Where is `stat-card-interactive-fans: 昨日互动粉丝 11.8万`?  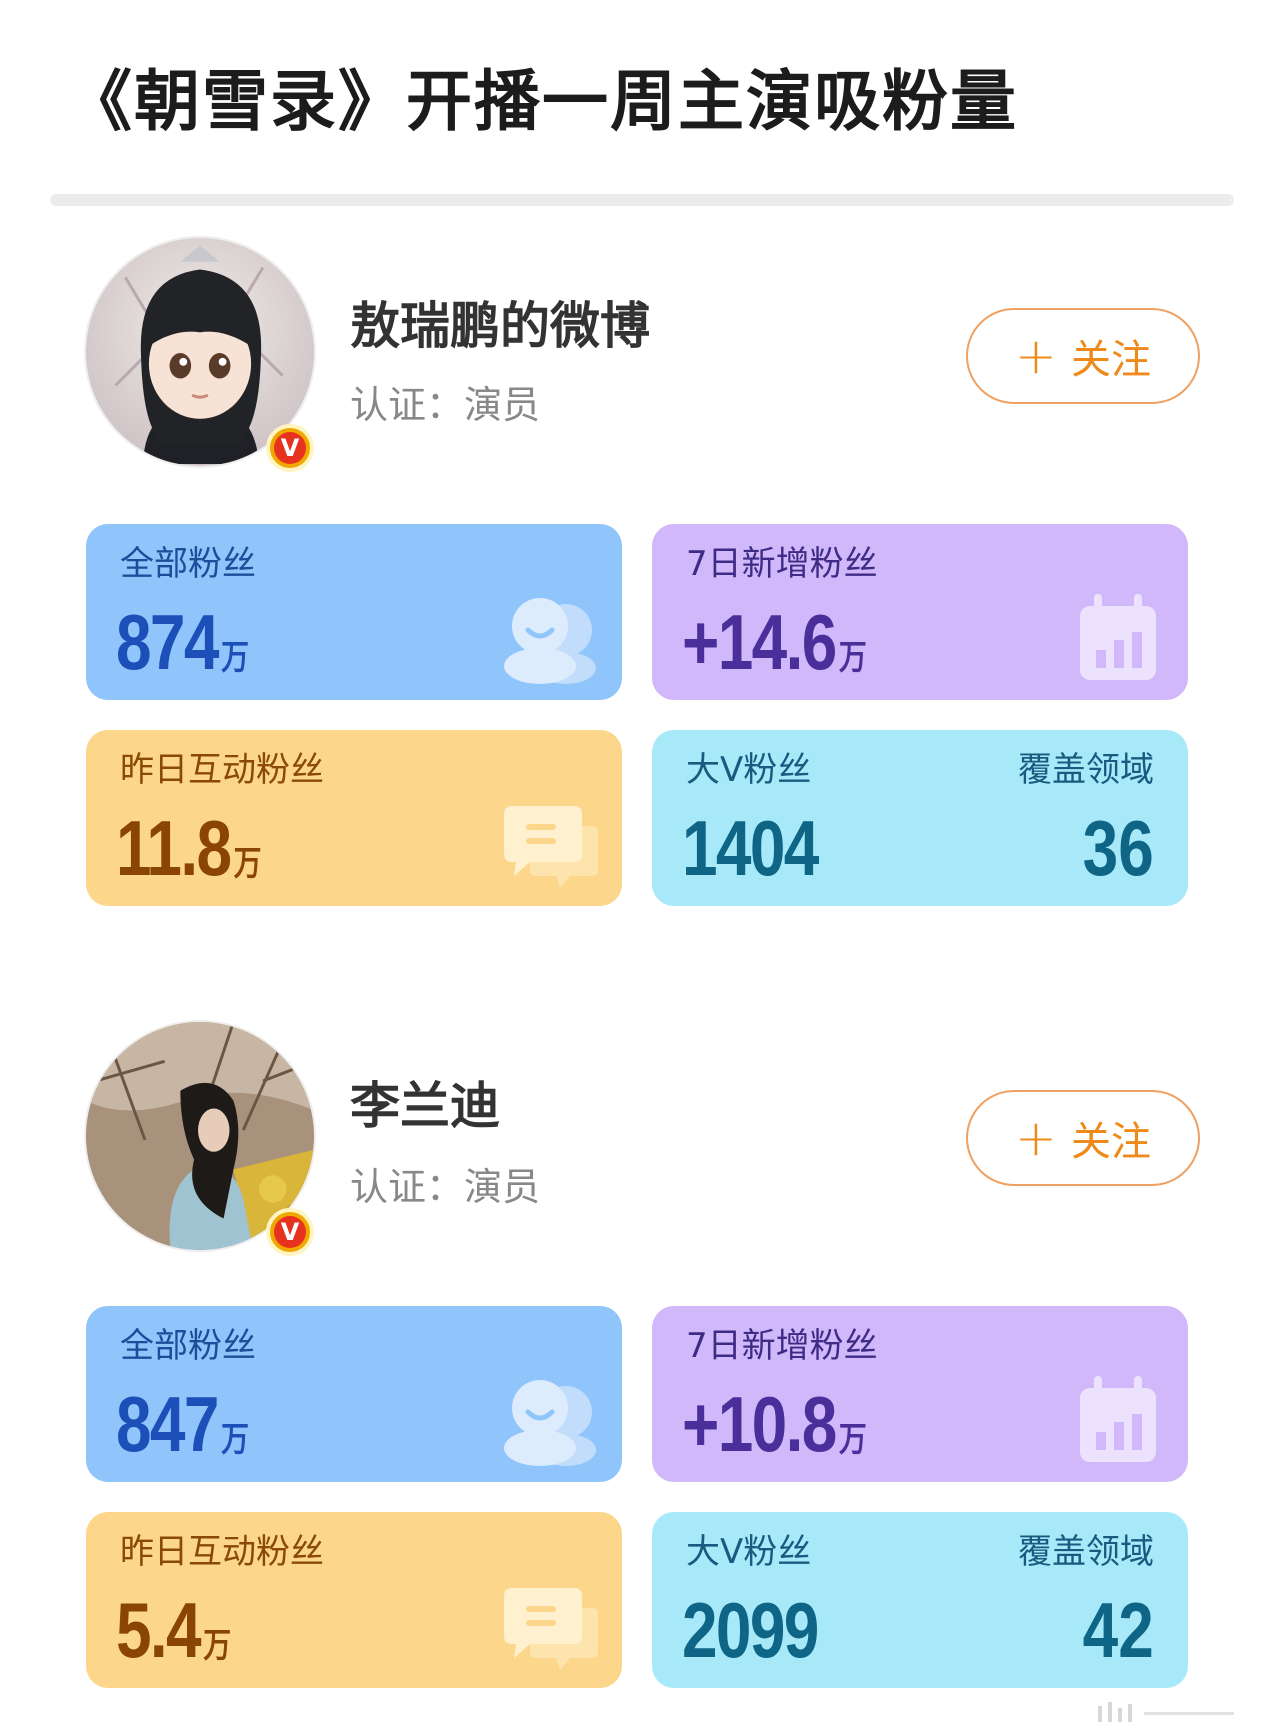
stat-card-interactive-fans: 昨日互动粉丝 11.8万 is located at coordinates (354, 818).